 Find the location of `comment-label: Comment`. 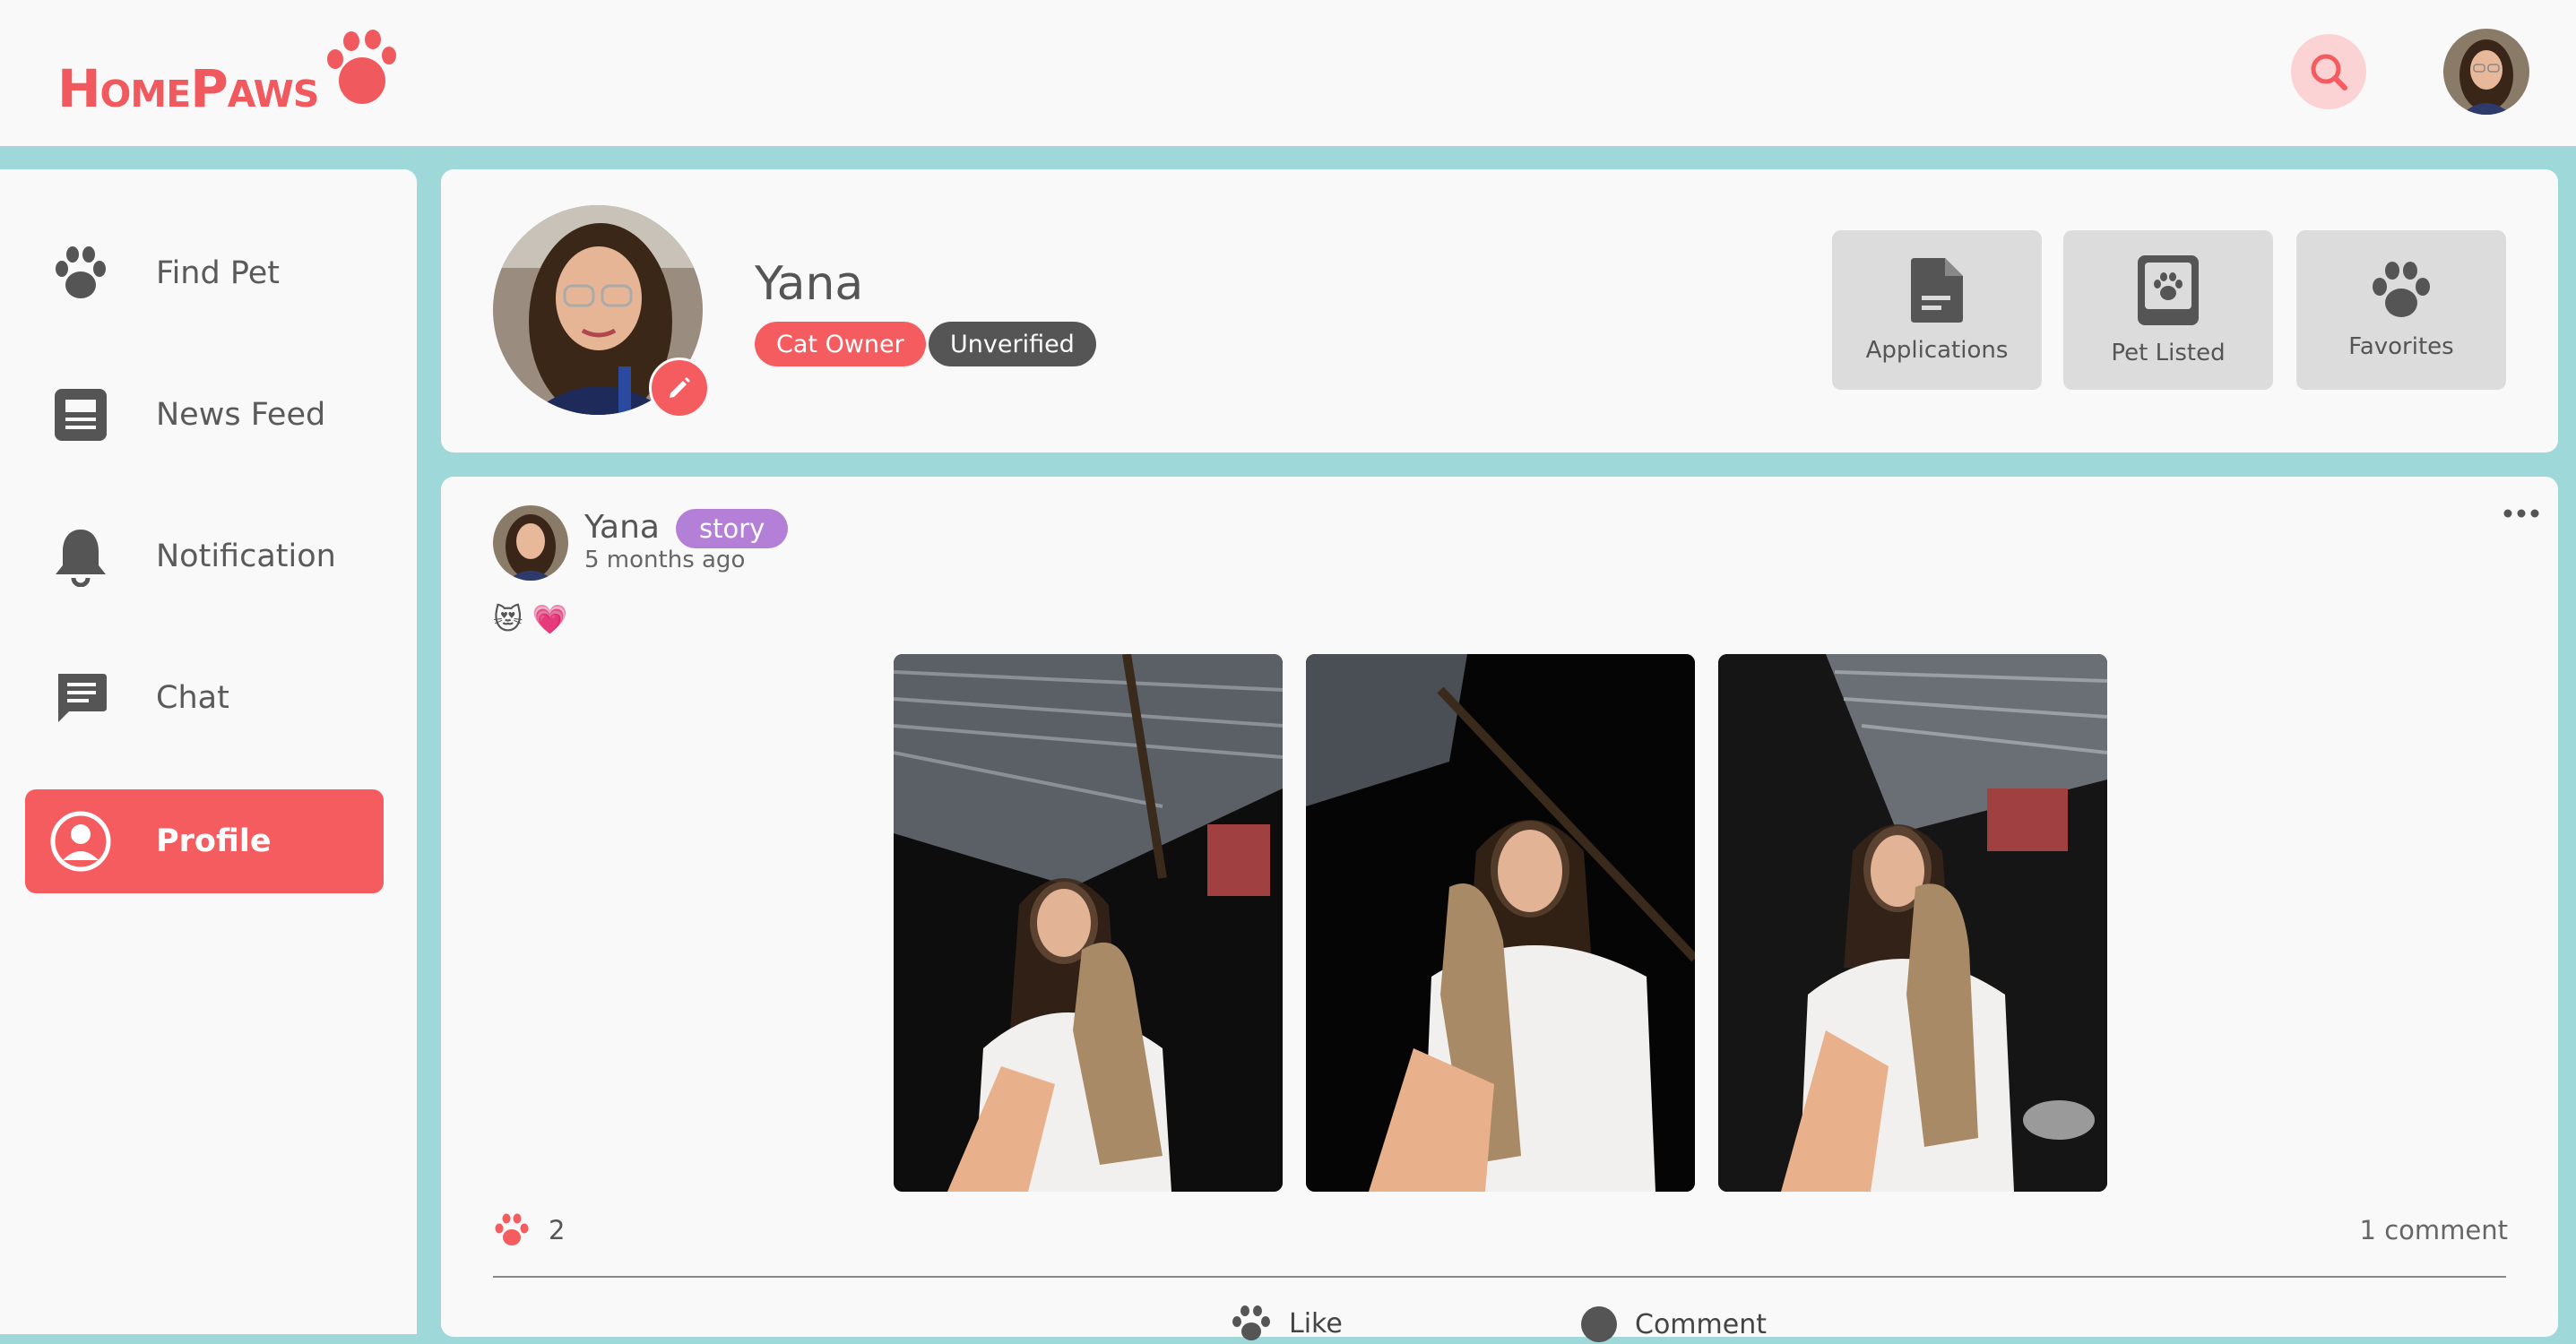

comment-label: Comment is located at coordinates (1701, 1324).